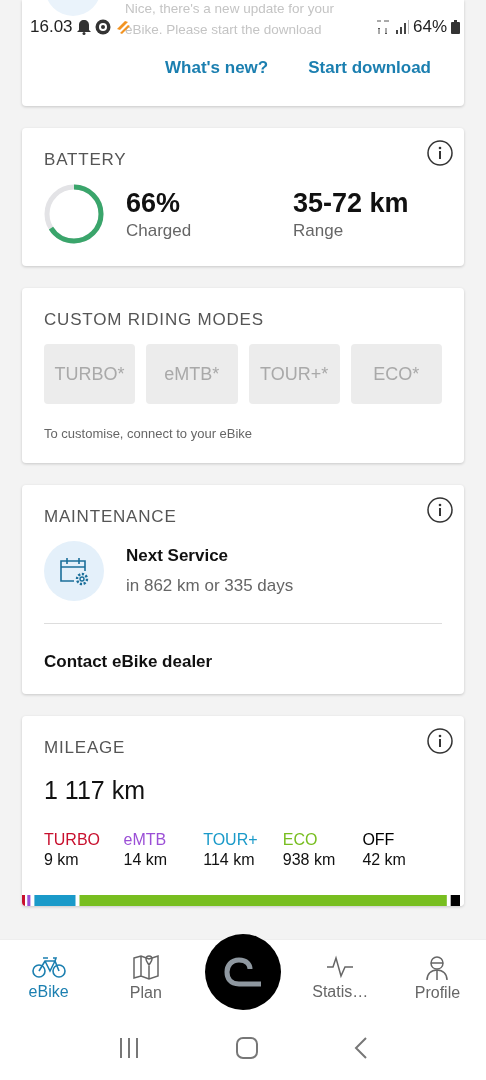 Image resolution: width=486 pixels, height=1080 pixels. What do you see at coordinates (72, 840) in the screenshot?
I see `mode-name: TURBO` at bounding box center [72, 840].